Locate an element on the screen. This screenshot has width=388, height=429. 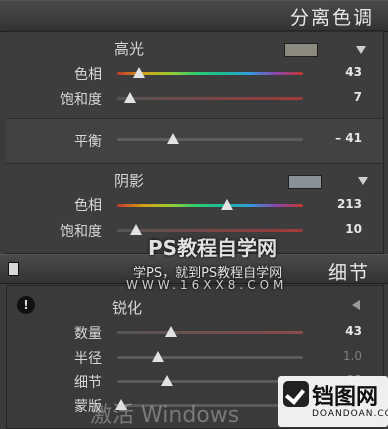
site-logo-text: 铛图网 is located at coordinates (345, 397).